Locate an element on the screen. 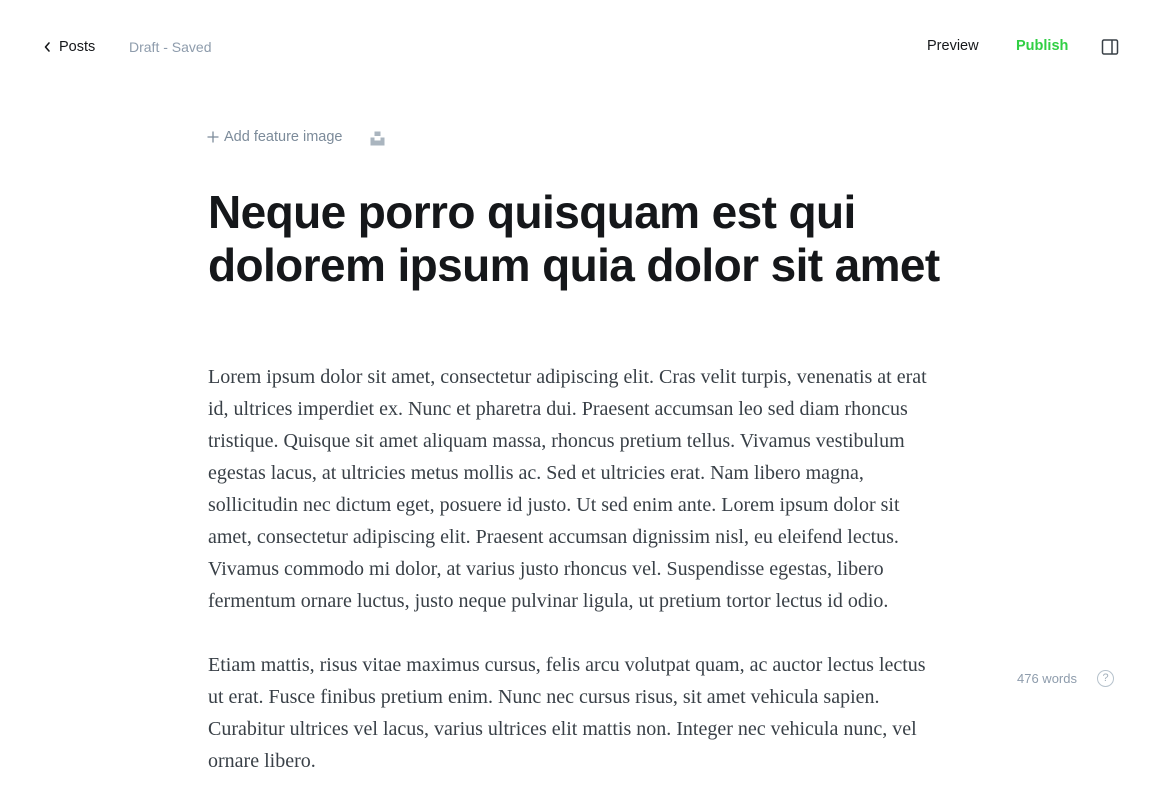 Image resolution: width=1156 pixels, height=809 pixels. editor-header: Posts Draft - Saved Preview Publish is located at coordinates (578, 47).